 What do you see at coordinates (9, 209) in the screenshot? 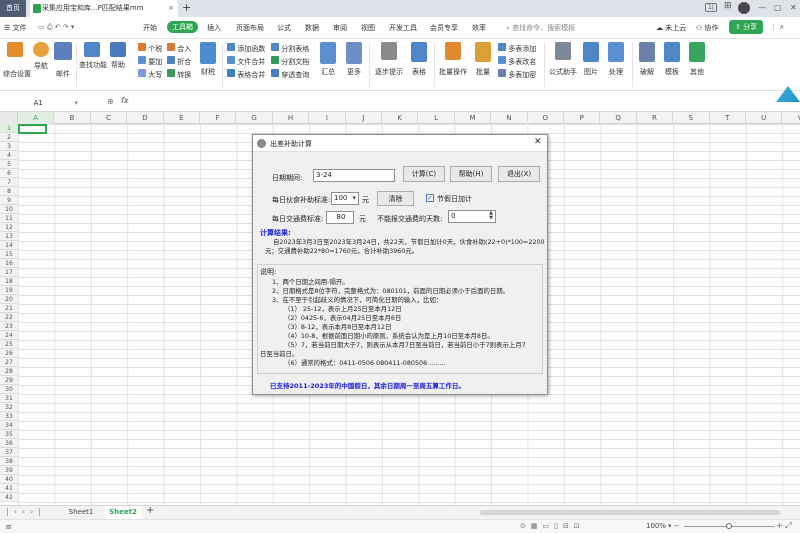
I see `row-header-10: 10` at bounding box center [9, 209].